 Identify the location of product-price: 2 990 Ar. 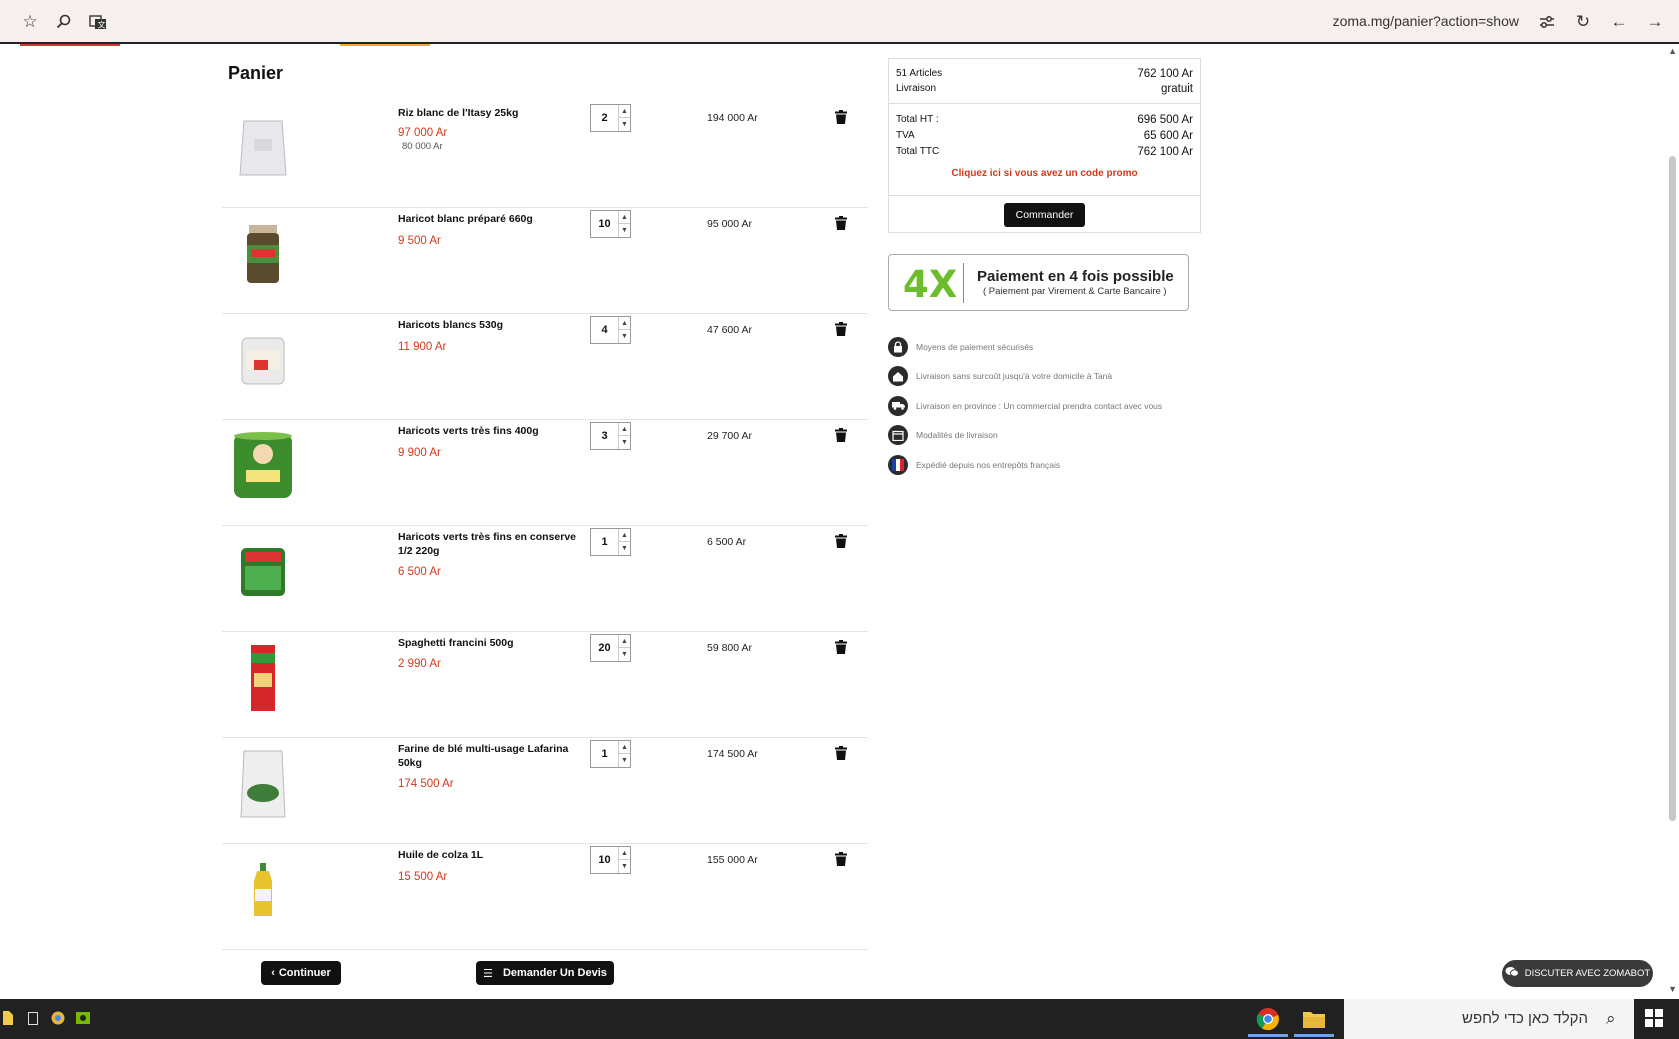
(419, 664).